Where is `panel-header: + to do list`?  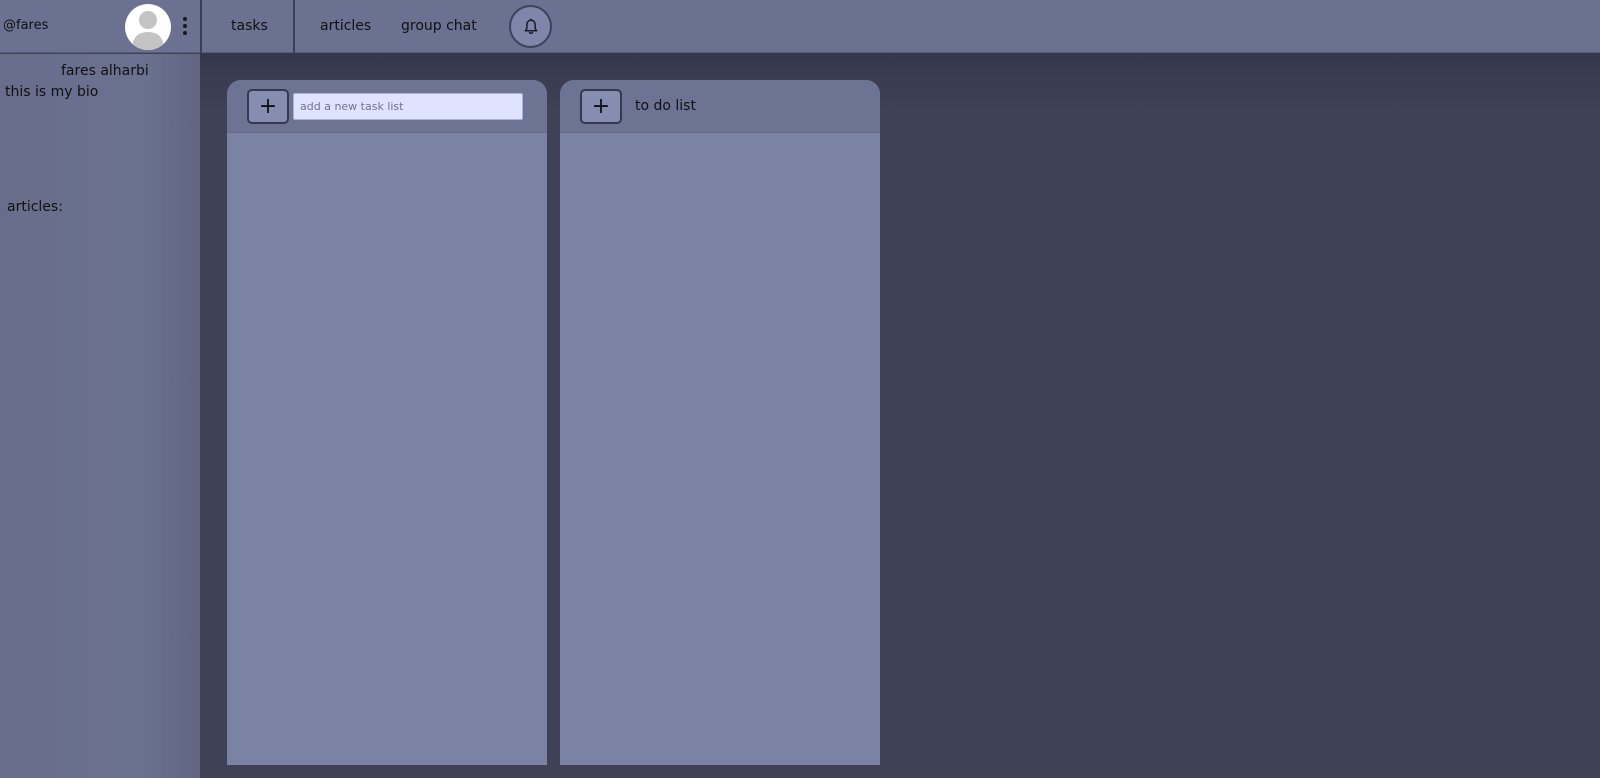 panel-header: + to do list is located at coordinates (720, 106).